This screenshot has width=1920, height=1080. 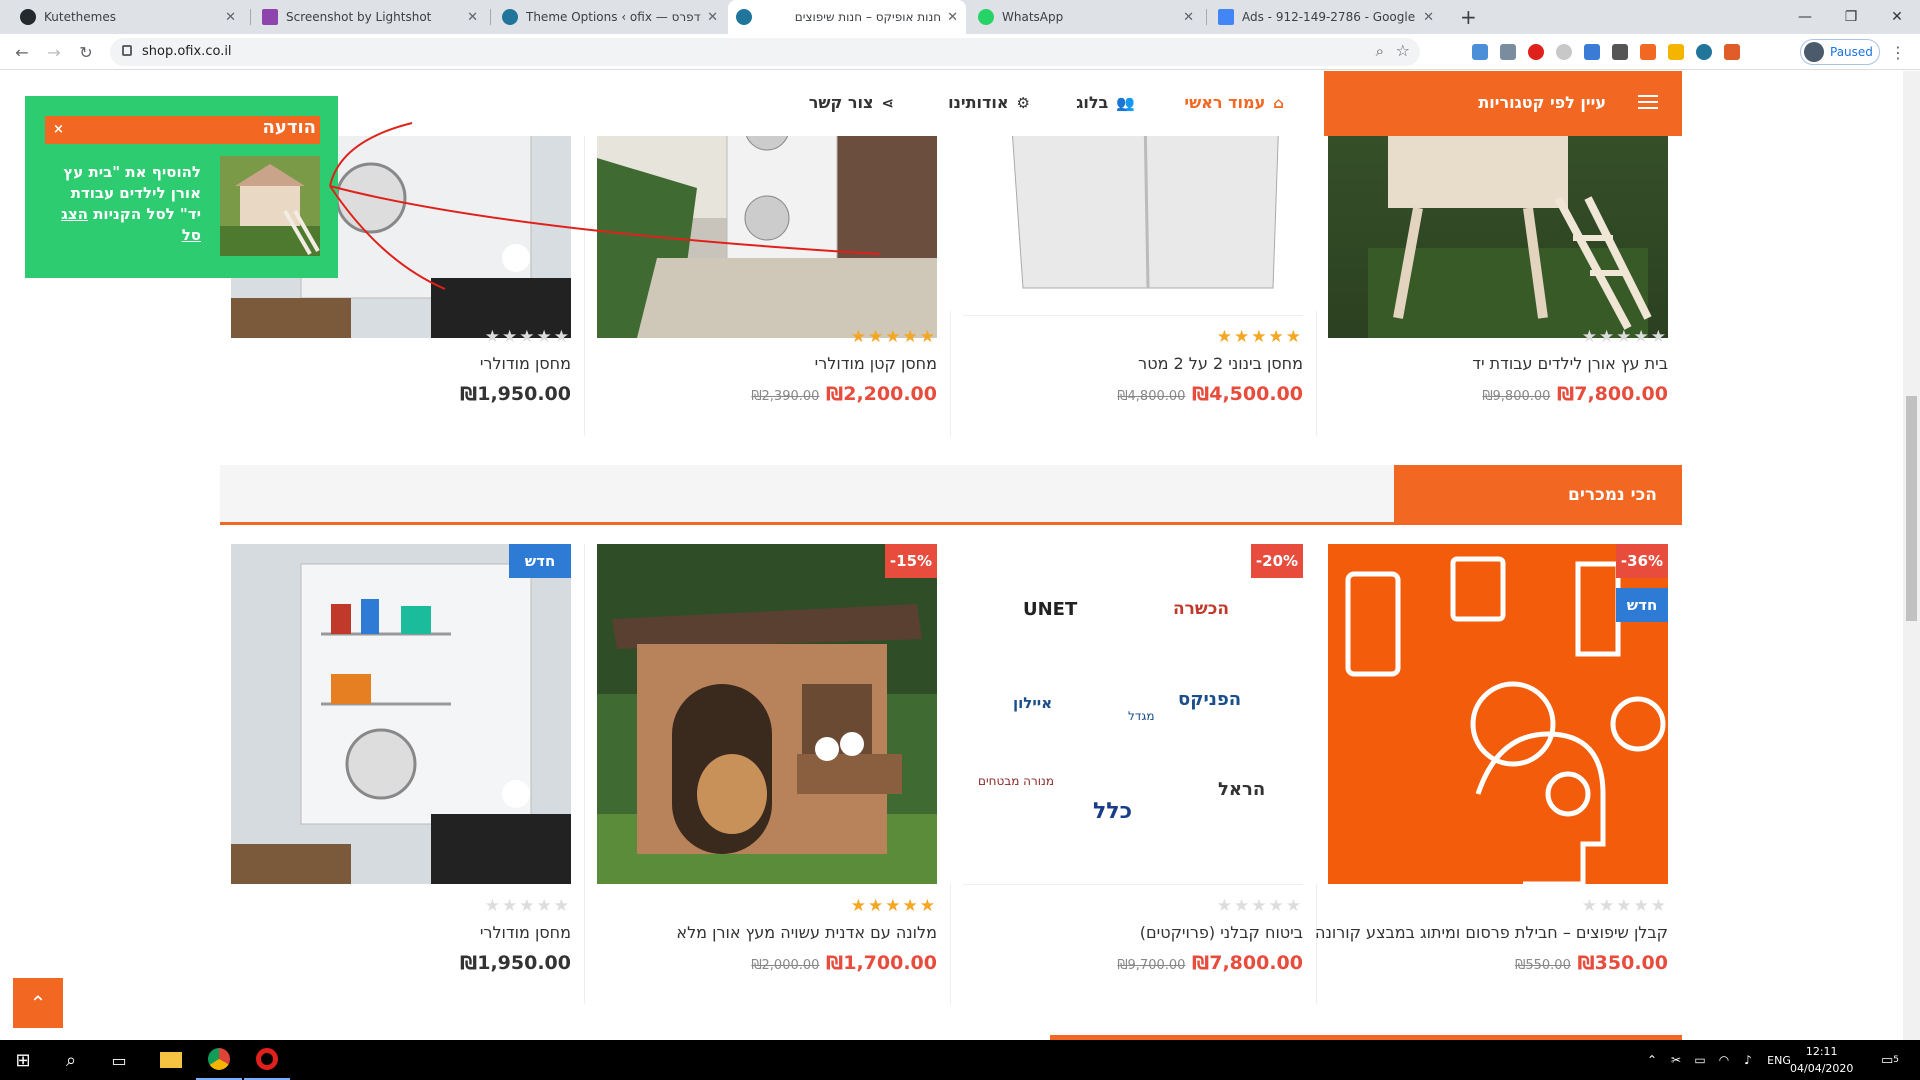 What do you see at coordinates (28, 17) in the screenshot?
I see `github-icon` at bounding box center [28, 17].